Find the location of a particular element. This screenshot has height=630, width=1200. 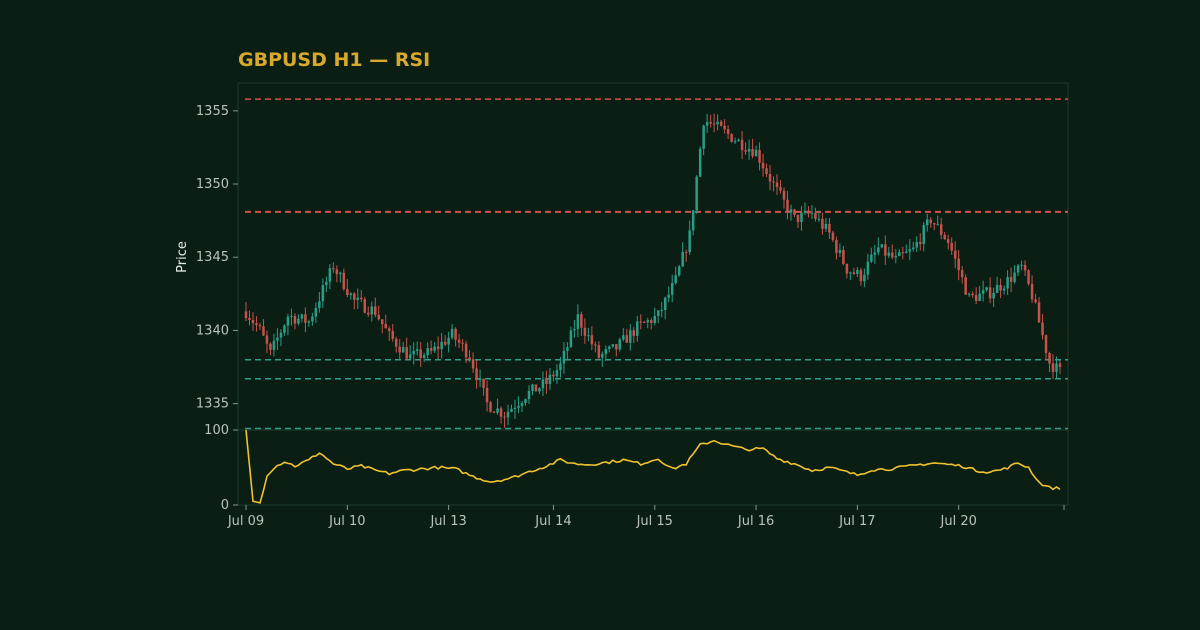

price-axis-label: Price is located at coordinates (182, 257).